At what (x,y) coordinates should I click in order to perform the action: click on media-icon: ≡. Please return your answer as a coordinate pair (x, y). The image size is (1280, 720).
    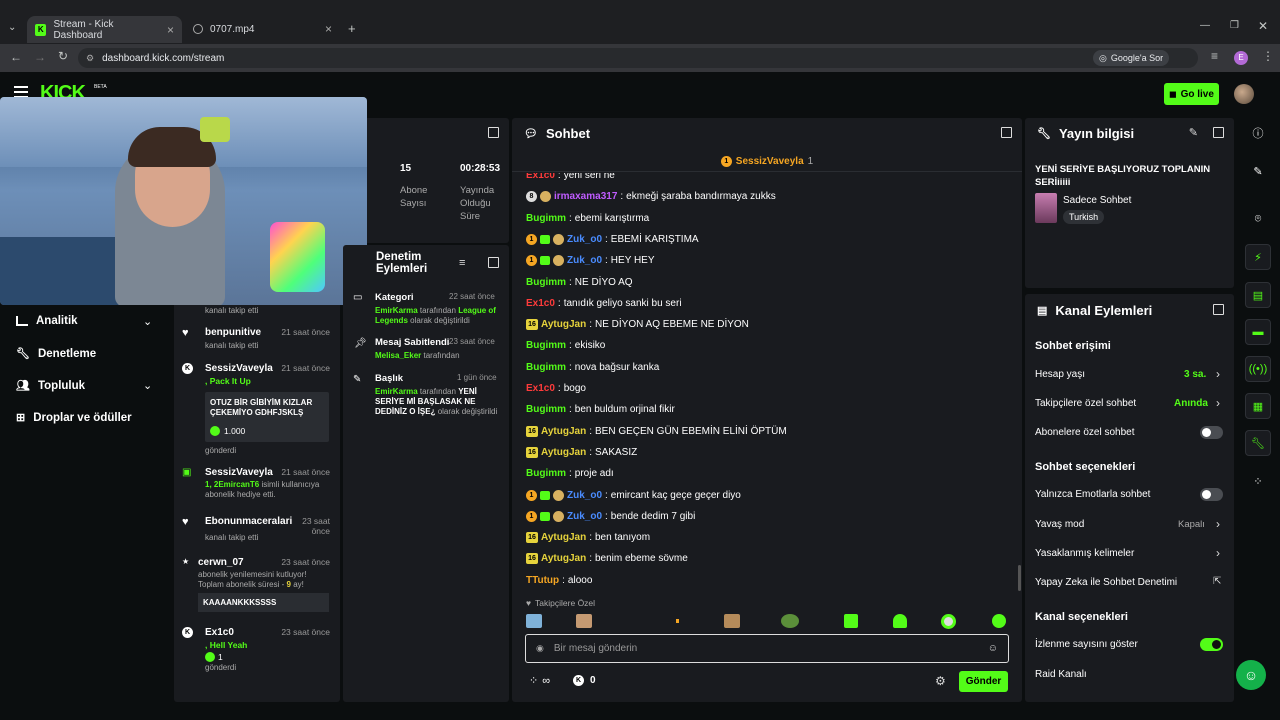
    Looking at the image, I should click on (1214, 56).